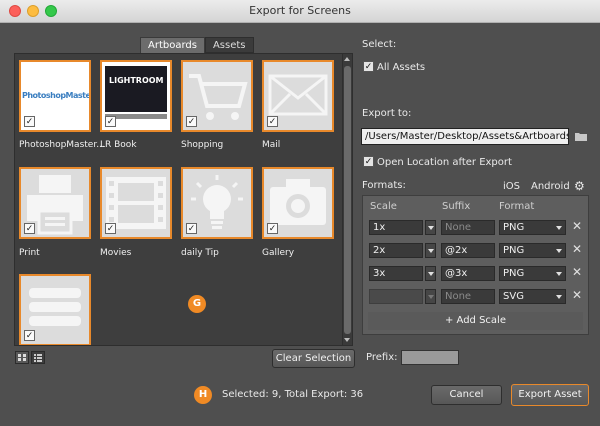  I want to click on folder-icon, so click(581, 136).